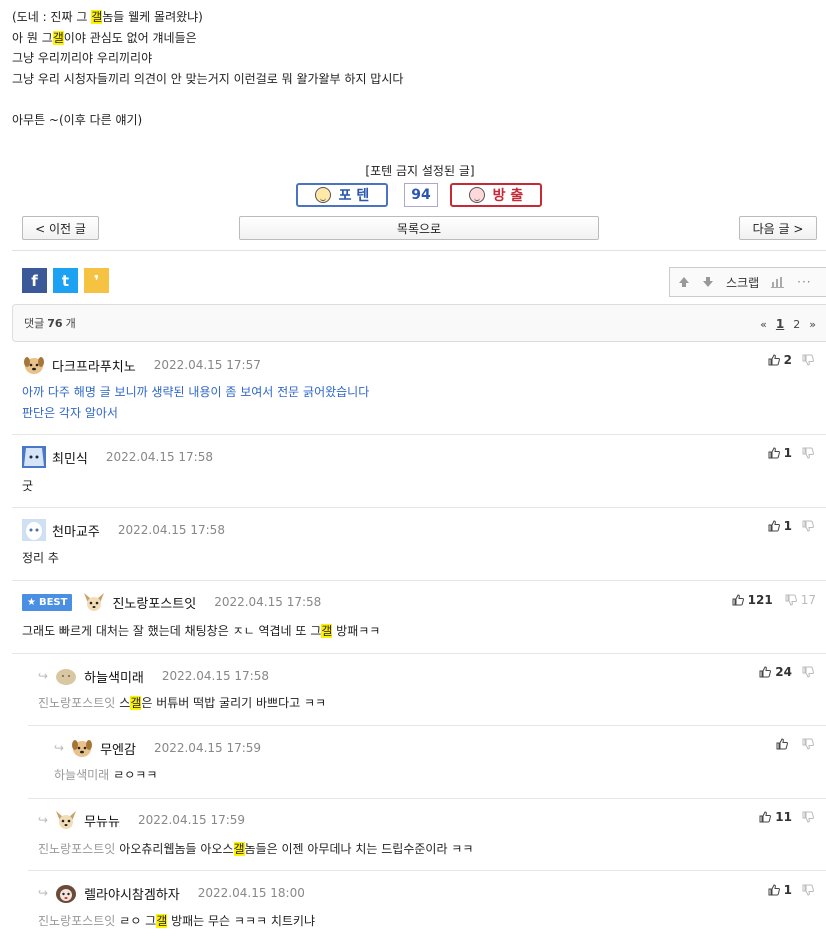 This screenshot has height=943, width=826. I want to click on post-line: (도네 : 진짜 그 갤놈들 웰케 몰려왔냐), so click(107, 17).